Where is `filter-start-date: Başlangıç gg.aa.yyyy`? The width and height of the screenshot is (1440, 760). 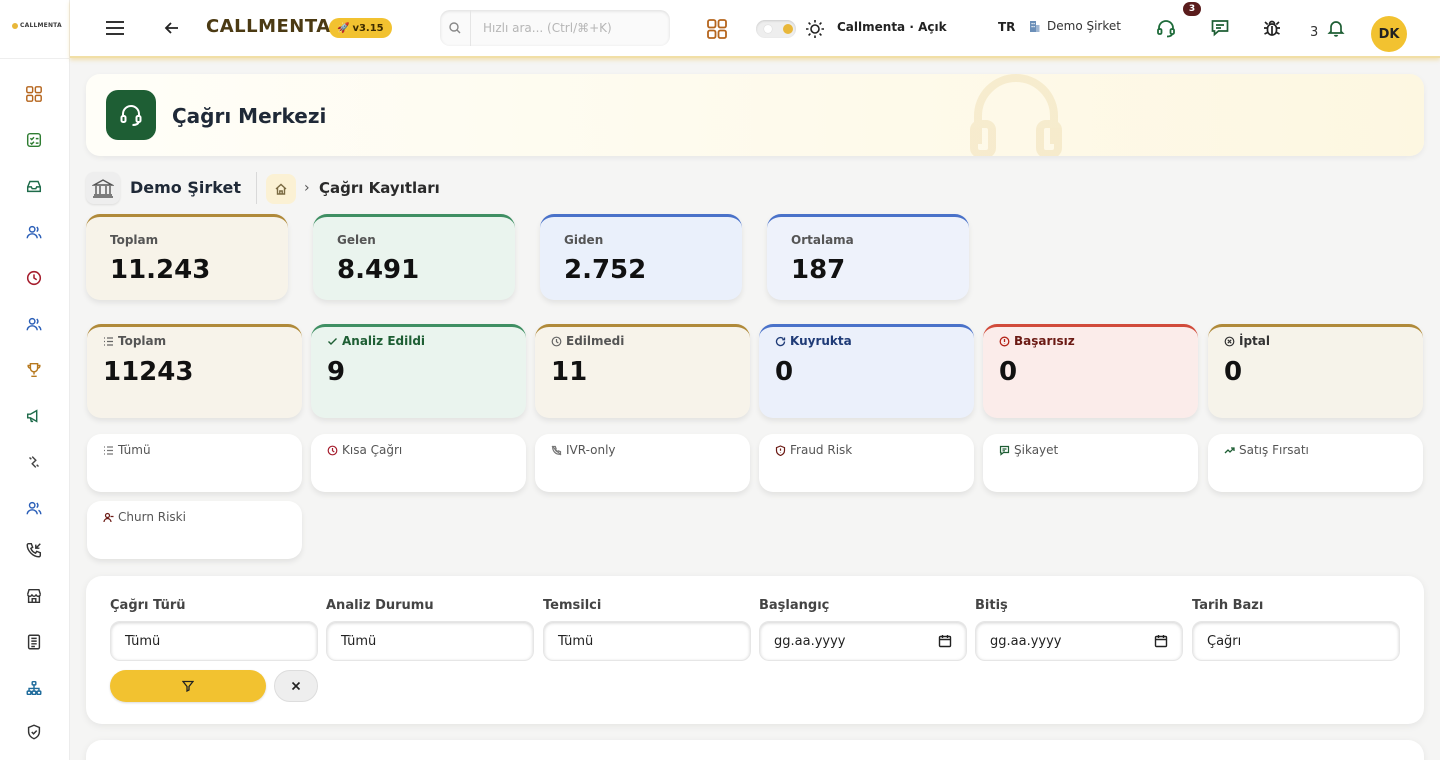 filter-start-date: Başlangıç gg.aa.yyyy is located at coordinates (863, 629).